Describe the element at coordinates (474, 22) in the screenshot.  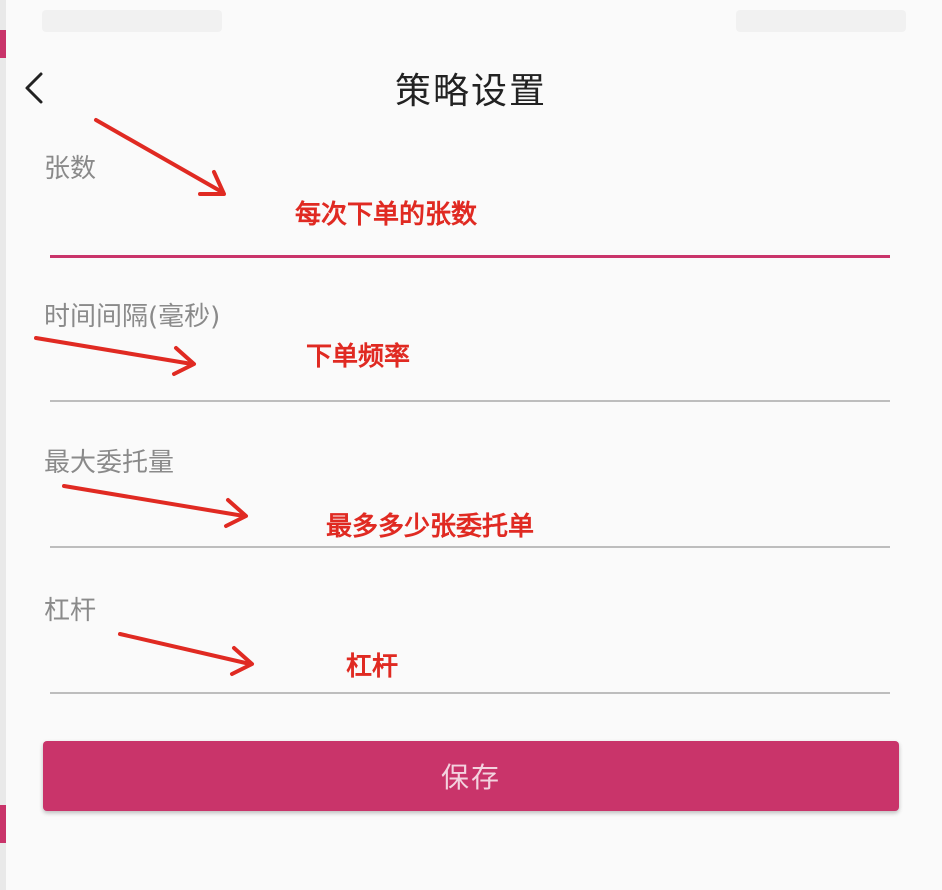
I see `status-bar` at that location.